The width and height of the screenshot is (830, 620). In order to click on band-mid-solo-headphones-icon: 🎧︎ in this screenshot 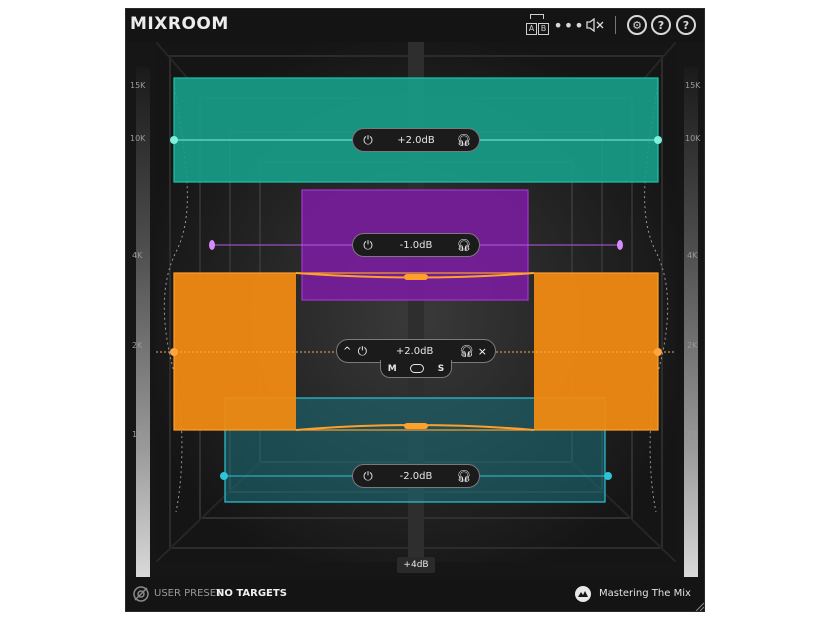, I will do `click(466, 351)`.